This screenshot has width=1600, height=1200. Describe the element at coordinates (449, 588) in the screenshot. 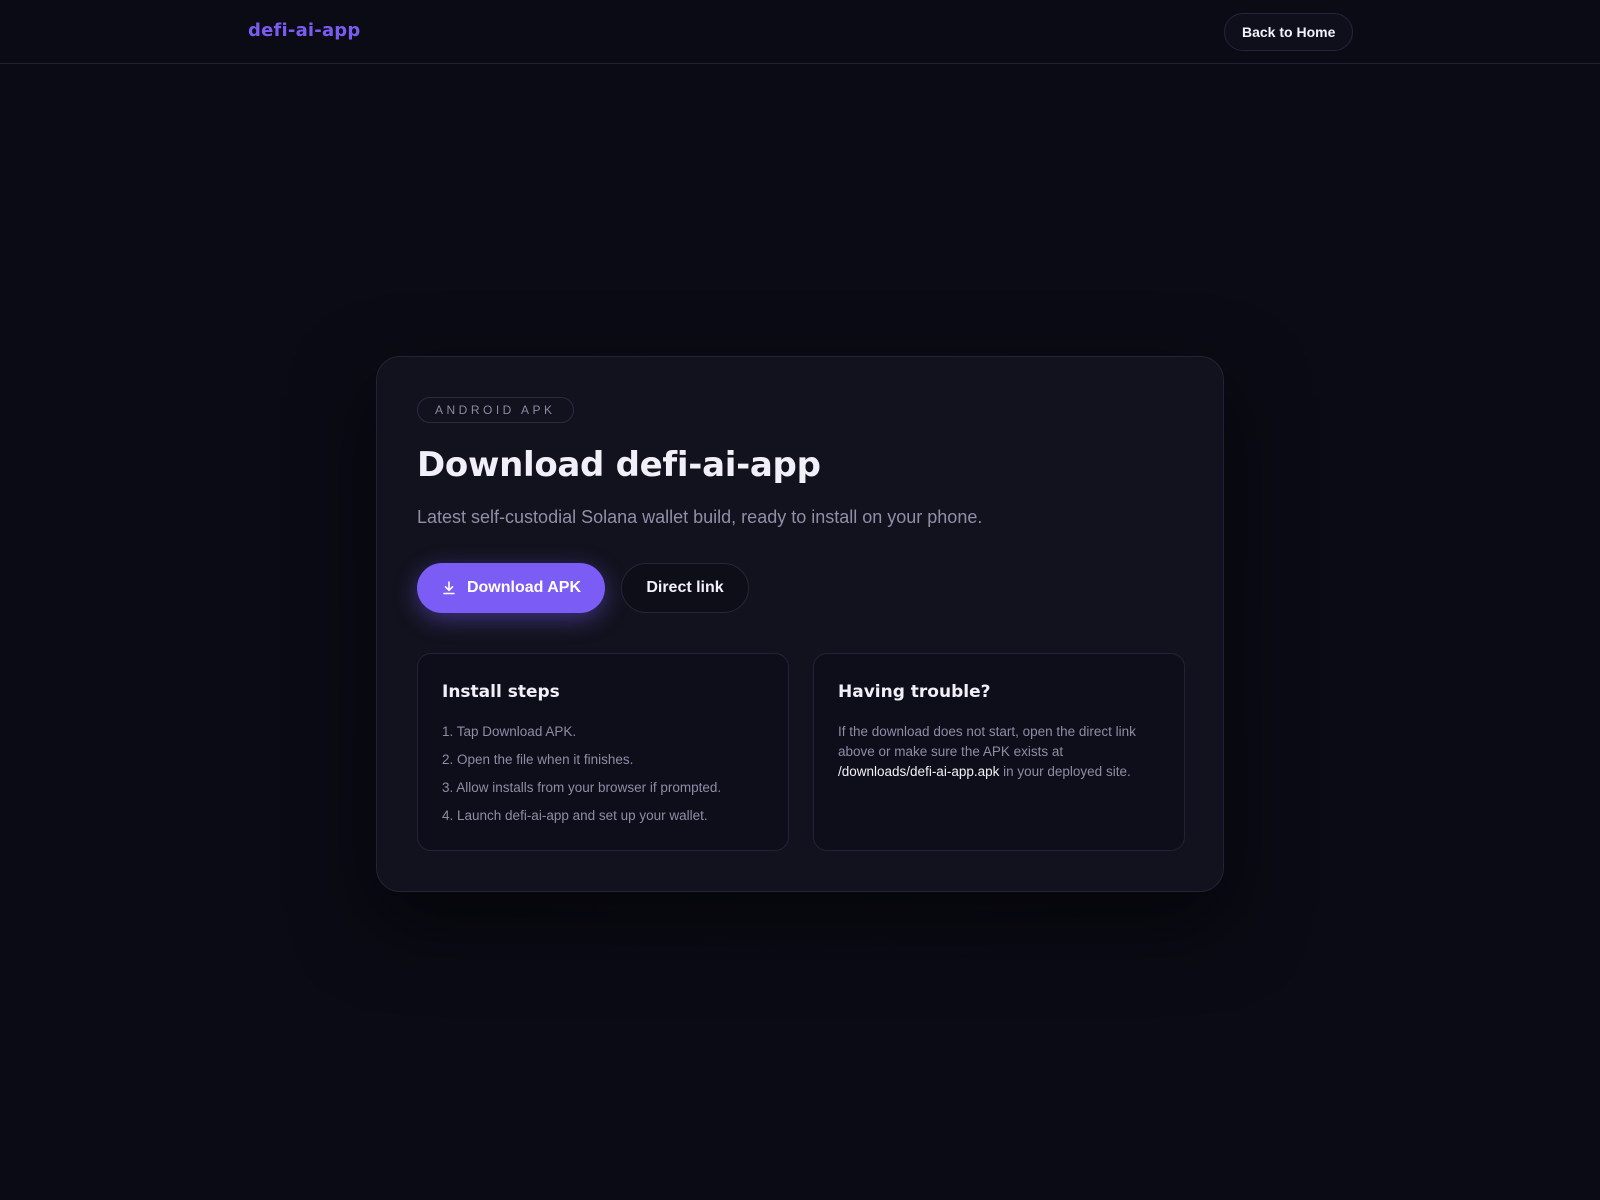

I see `download-icon` at that location.